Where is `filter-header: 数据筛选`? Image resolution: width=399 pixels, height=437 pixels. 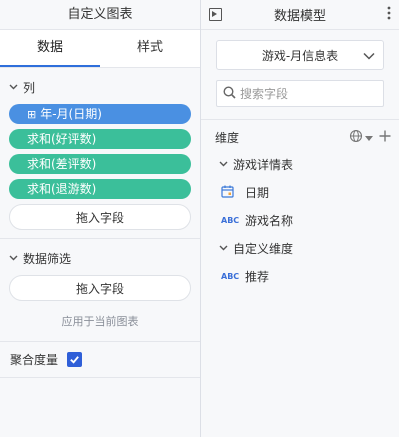
filter-header: 数据筛选 is located at coordinates (100, 258).